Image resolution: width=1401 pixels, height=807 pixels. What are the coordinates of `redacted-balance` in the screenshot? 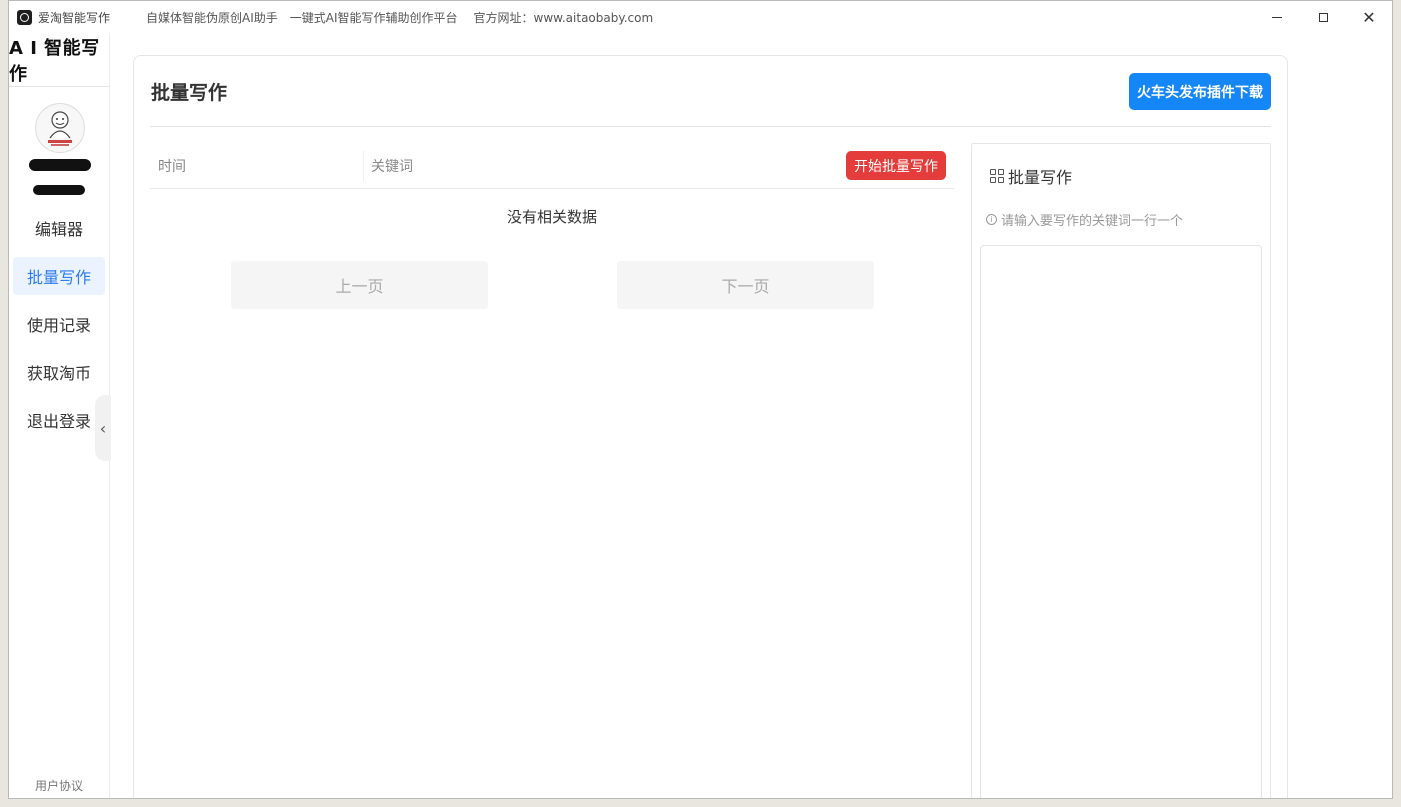 It's located at (59, 190).